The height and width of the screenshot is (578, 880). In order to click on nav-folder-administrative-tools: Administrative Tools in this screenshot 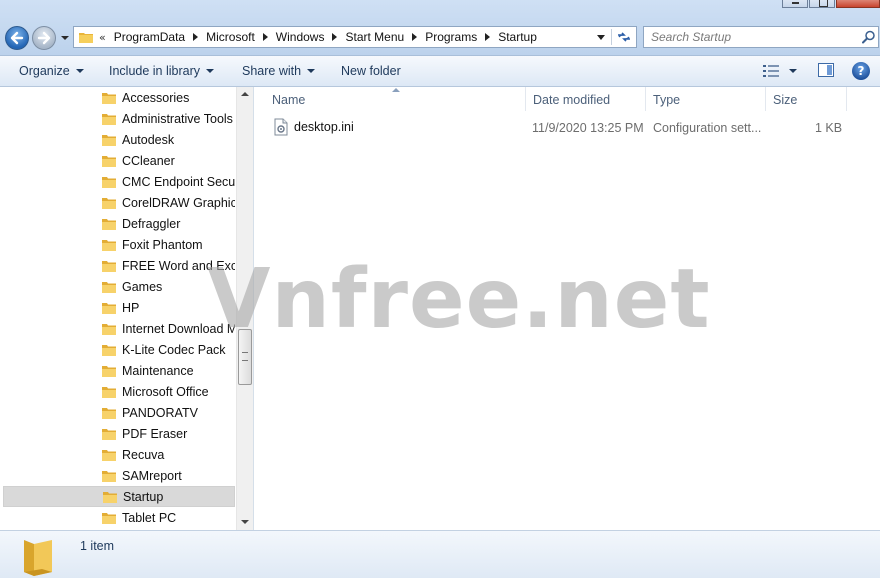, I will do `click(119, 118)`.